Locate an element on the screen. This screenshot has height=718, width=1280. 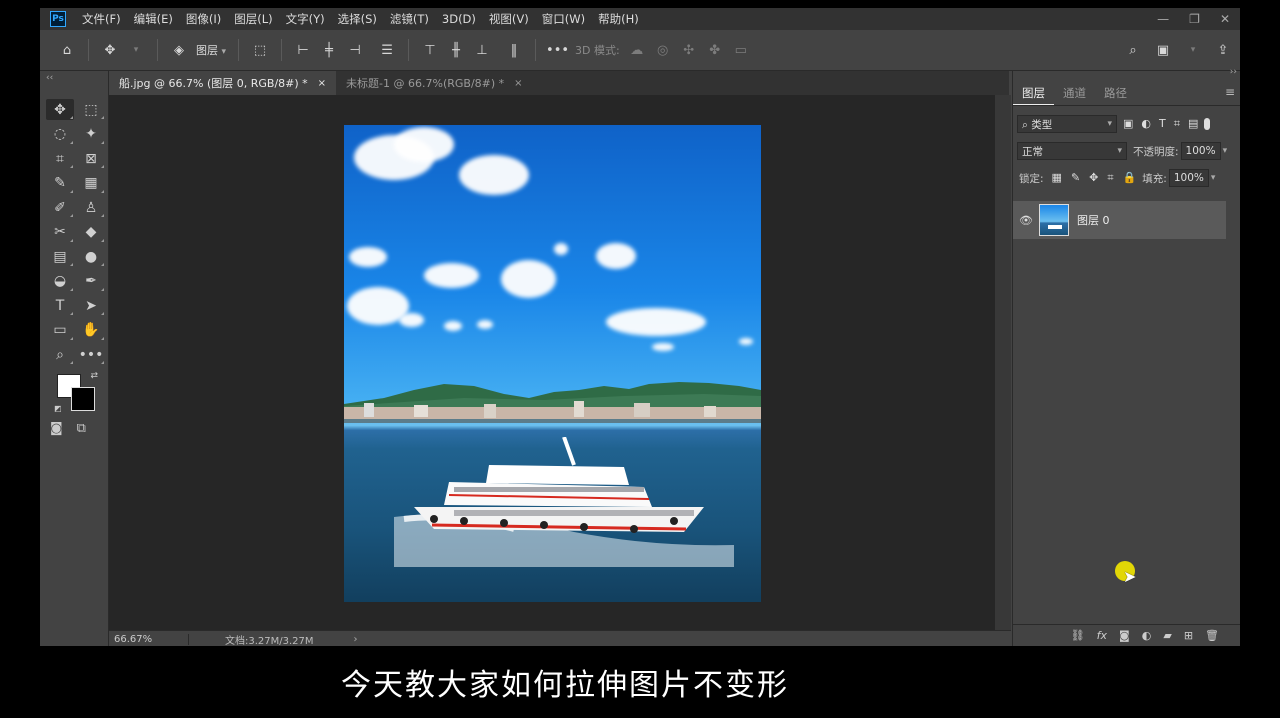
image-filter-icon: ▣ is located at coordinates (1128, 124).